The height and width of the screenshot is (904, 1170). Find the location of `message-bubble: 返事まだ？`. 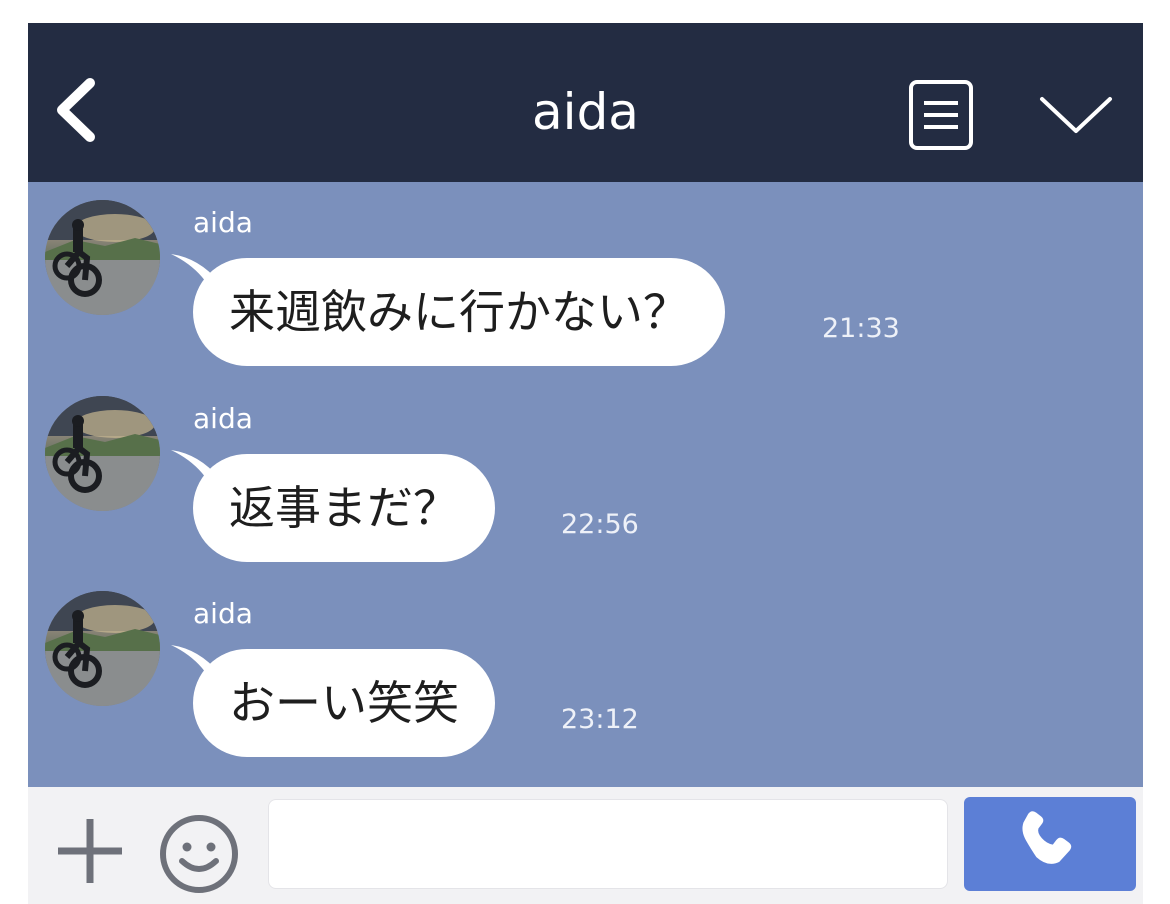

message-bubble: 返事まだ？ is located at coordinates (344, 508).